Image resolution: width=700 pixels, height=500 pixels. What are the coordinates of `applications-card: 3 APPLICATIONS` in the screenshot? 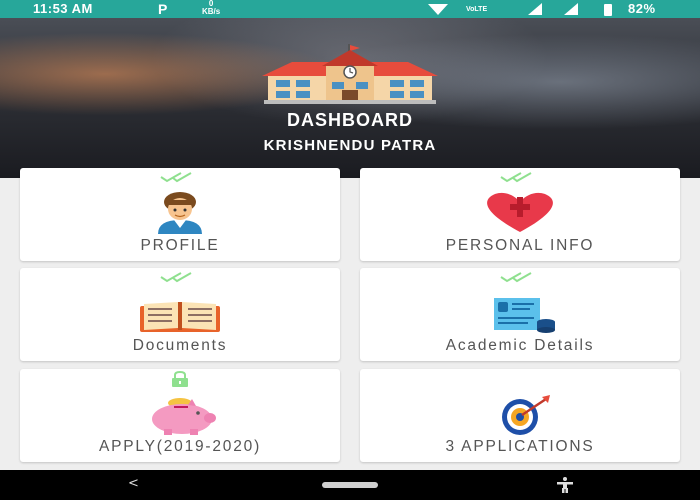 It's located at (520, 415).